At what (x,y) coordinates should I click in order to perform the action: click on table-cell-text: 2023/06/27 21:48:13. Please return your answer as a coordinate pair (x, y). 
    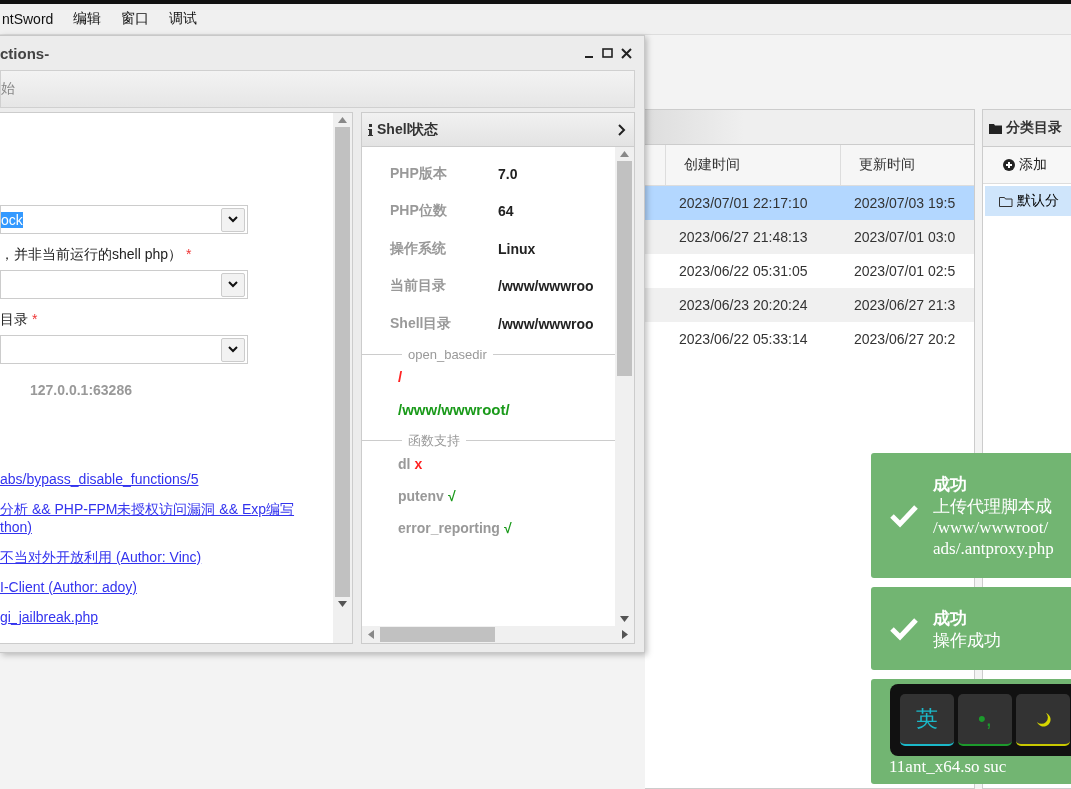
    Looking at the image, I should click on (743, 237).